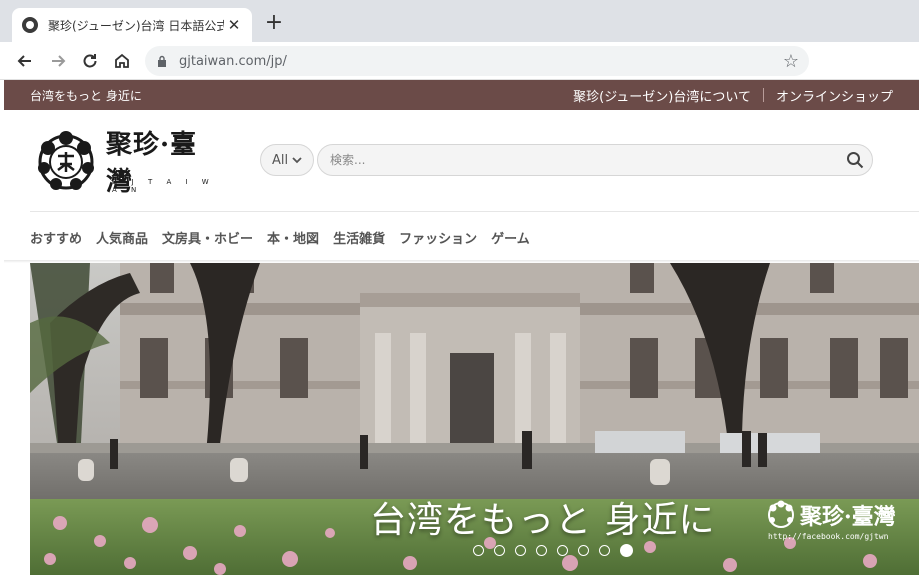  Describe the element at coordinates (274, 24) in the screenshot. I see `new-tab-button: +` at that location.